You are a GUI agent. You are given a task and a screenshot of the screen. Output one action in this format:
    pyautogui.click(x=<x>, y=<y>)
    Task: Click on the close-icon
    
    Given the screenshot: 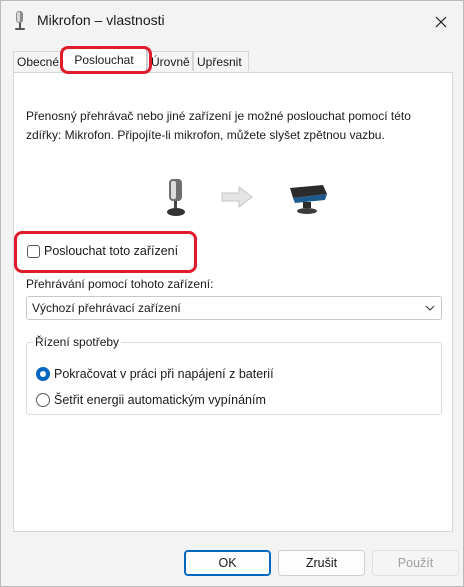 What is the action you would take?
    pyautogui.click(x=441, y=22)
    